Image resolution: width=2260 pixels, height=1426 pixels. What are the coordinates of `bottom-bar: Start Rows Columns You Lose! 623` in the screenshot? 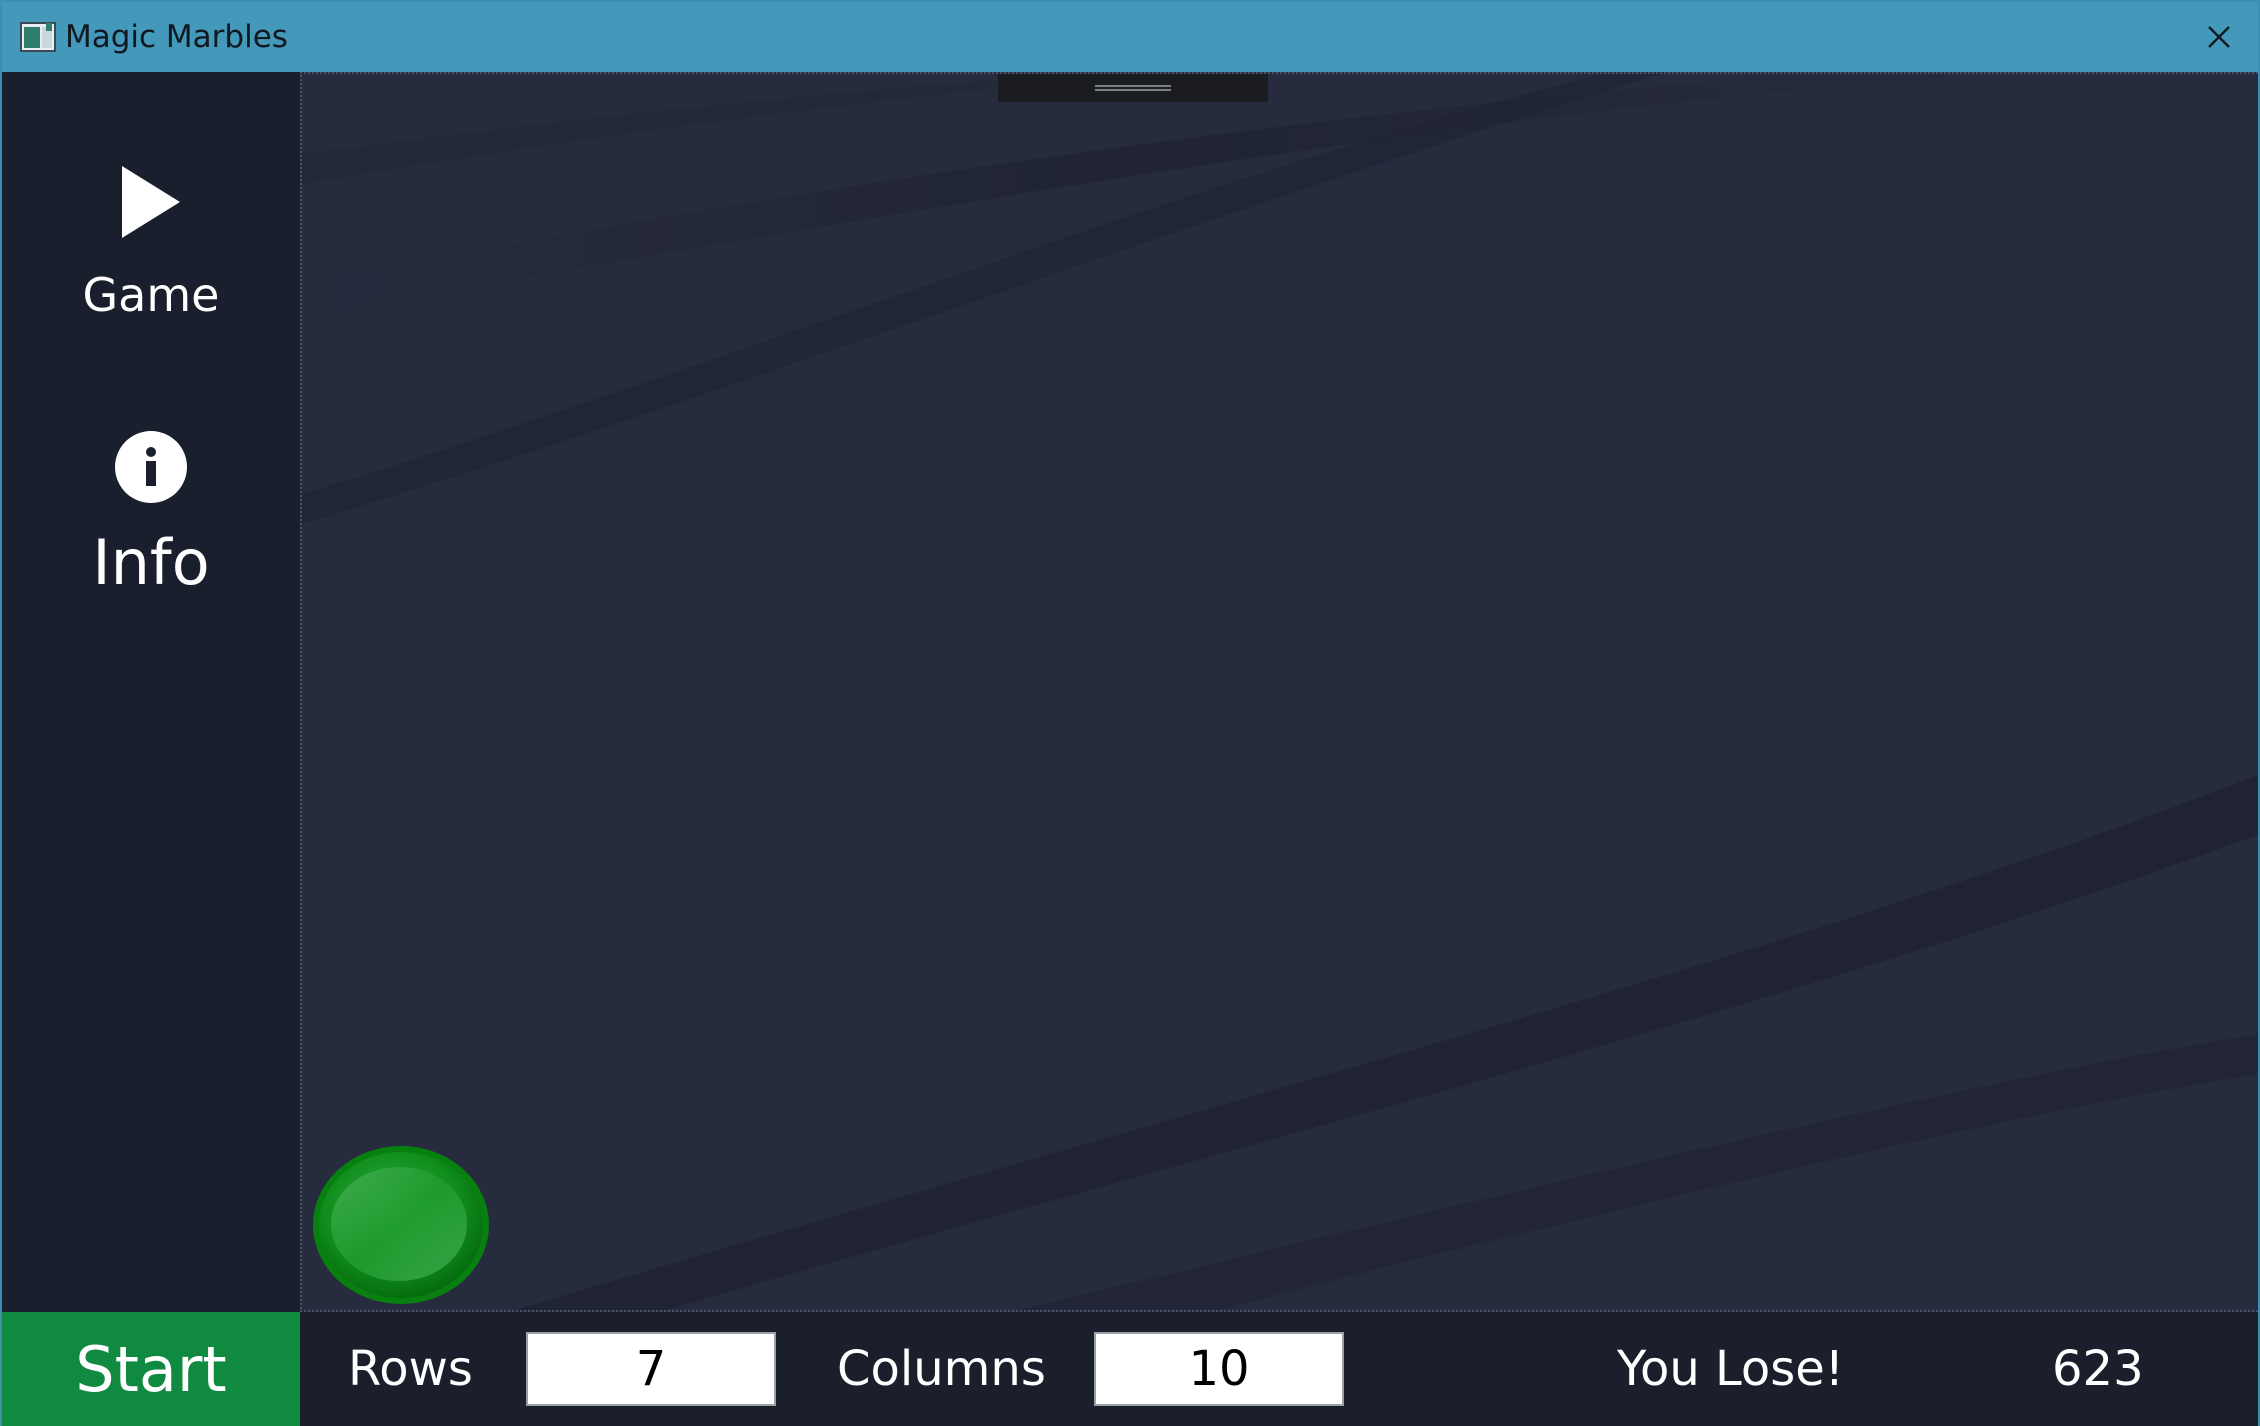 It's located at (1130, 1369).